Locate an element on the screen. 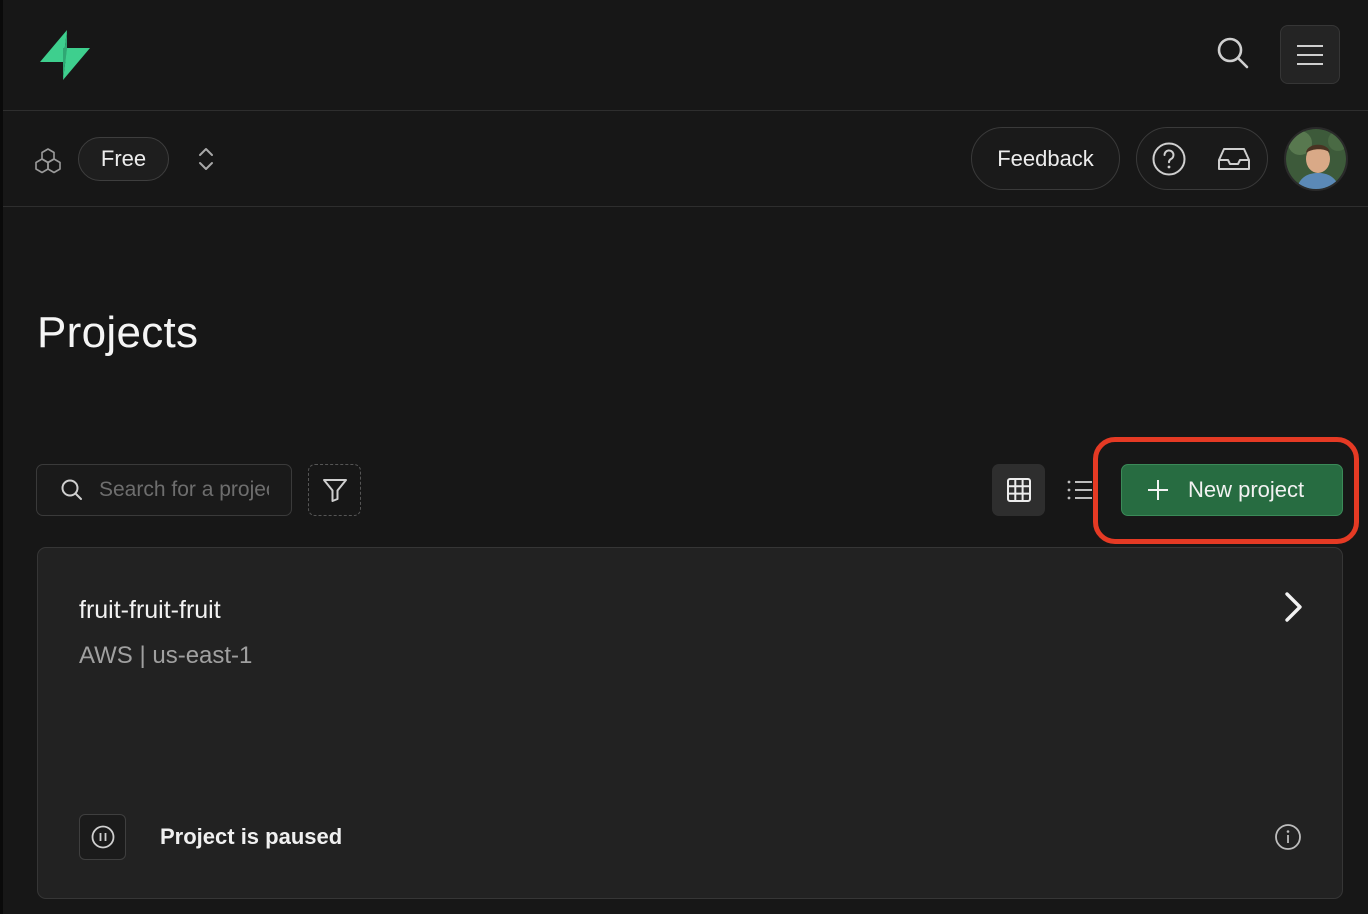 This screenshot has width=1368, height=914. chevron-right-icon is located at coordinates (1293, 607).